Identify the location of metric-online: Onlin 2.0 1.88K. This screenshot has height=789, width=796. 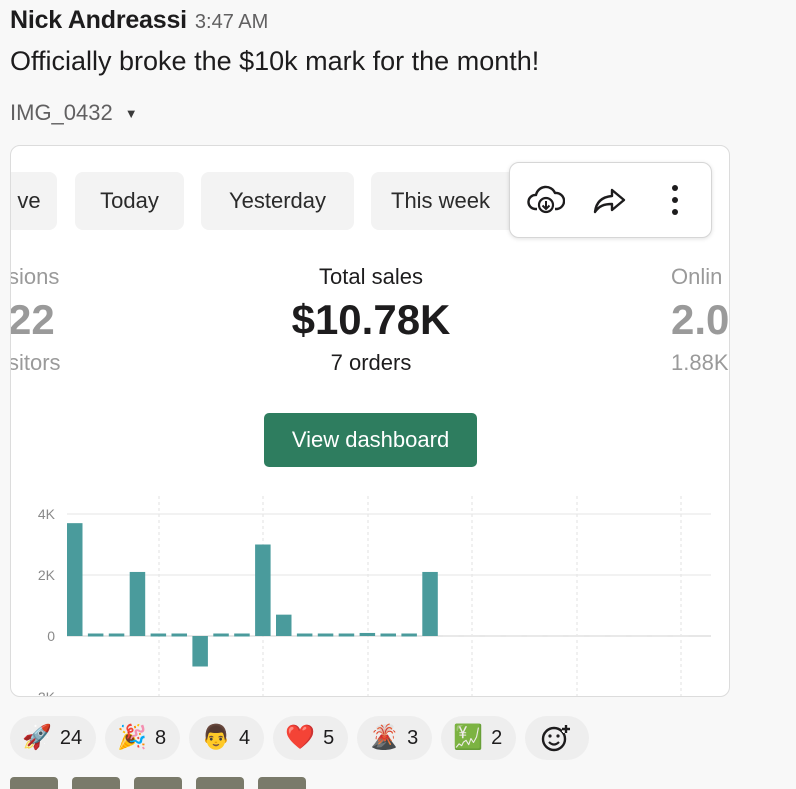
(700, 320).